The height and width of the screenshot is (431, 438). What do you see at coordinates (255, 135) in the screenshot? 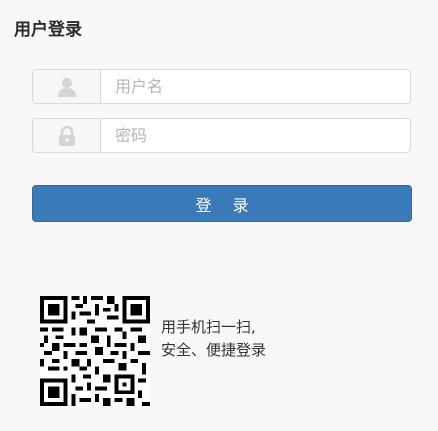
I see `password-input` at bounding box center [255, 135].